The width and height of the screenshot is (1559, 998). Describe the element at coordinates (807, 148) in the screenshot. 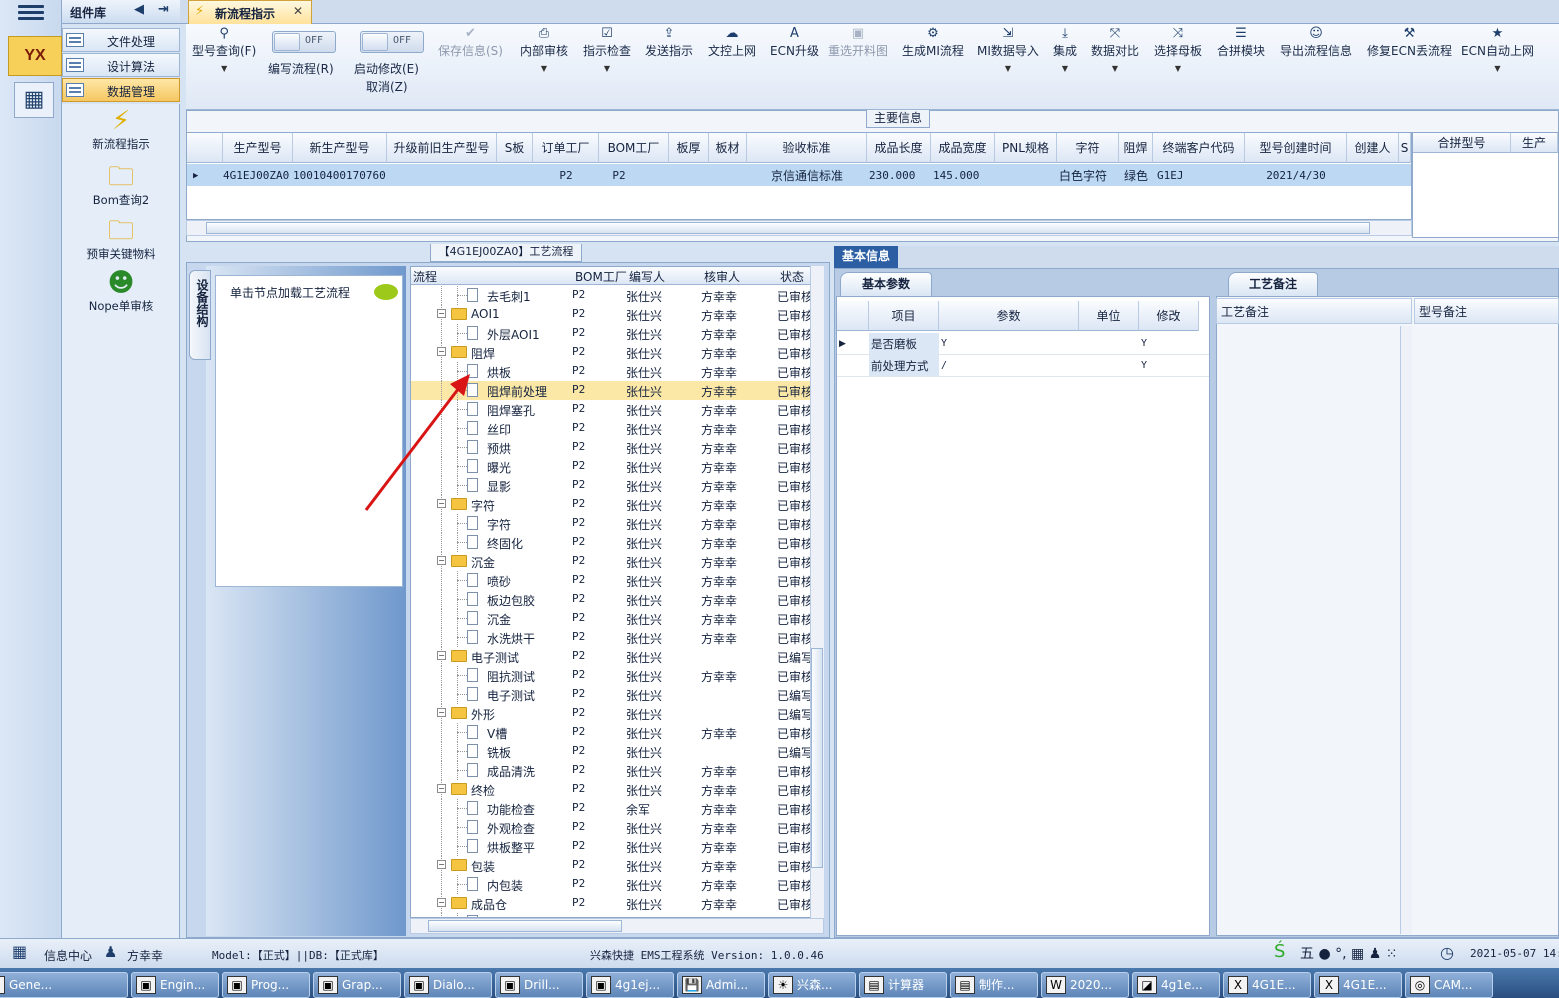

I see `column-header: 验收标准` at that location.